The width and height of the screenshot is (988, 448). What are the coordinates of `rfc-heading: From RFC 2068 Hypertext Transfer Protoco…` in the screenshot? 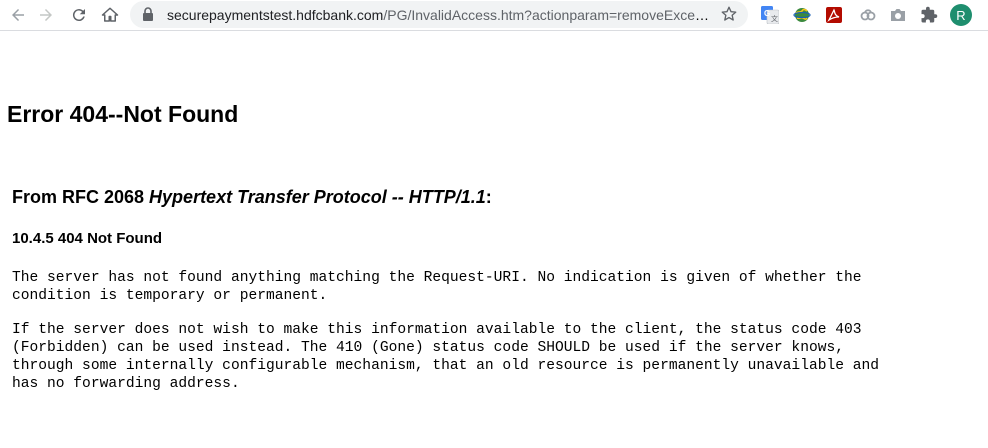 It's located at (252, 197).